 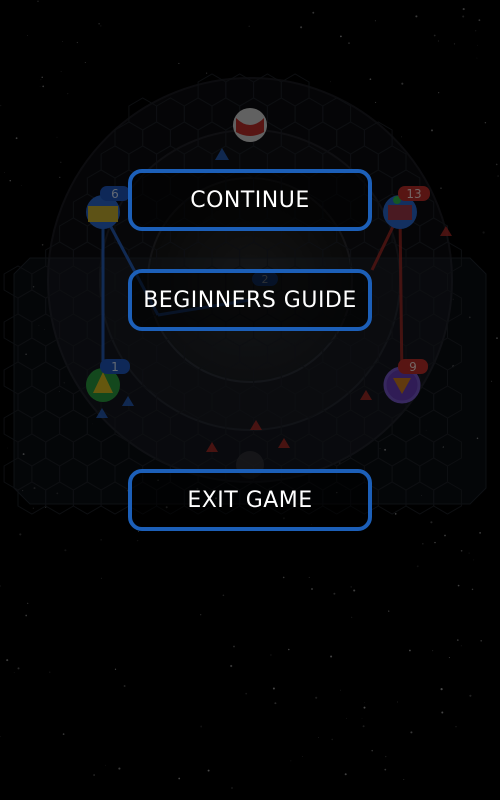 What do you see at coordinates (250, 200) in the screenshot?
I see `continue-button: CONTINUE` at bounding box center [250, 200].